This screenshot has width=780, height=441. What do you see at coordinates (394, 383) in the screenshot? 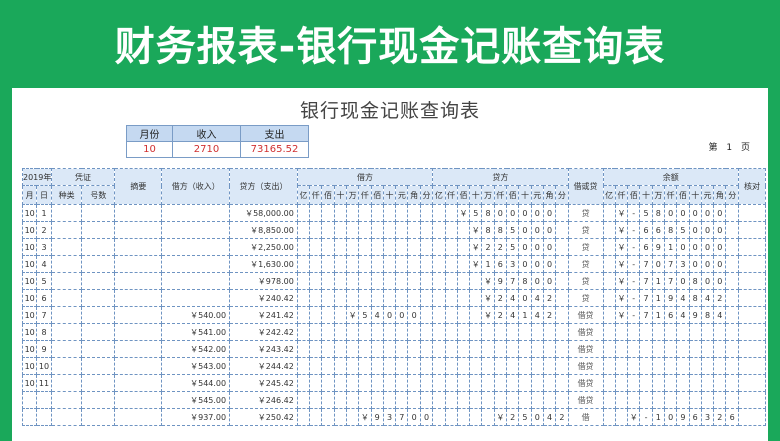
I see `table-row: 10 11 ￥544.00 ￥245.42 借贷` at bounding box center [394, 383].